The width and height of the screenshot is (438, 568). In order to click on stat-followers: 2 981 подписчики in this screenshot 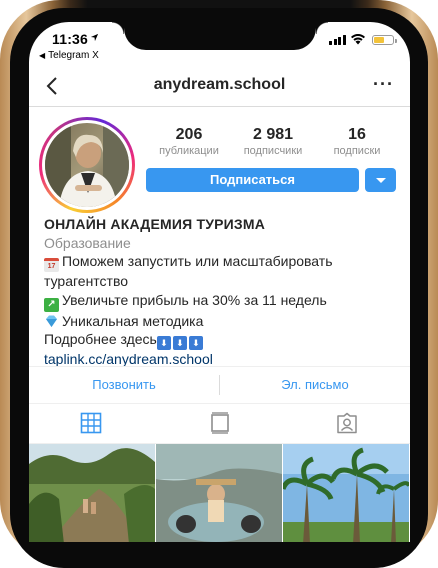, I will do `click(273, 141)`.